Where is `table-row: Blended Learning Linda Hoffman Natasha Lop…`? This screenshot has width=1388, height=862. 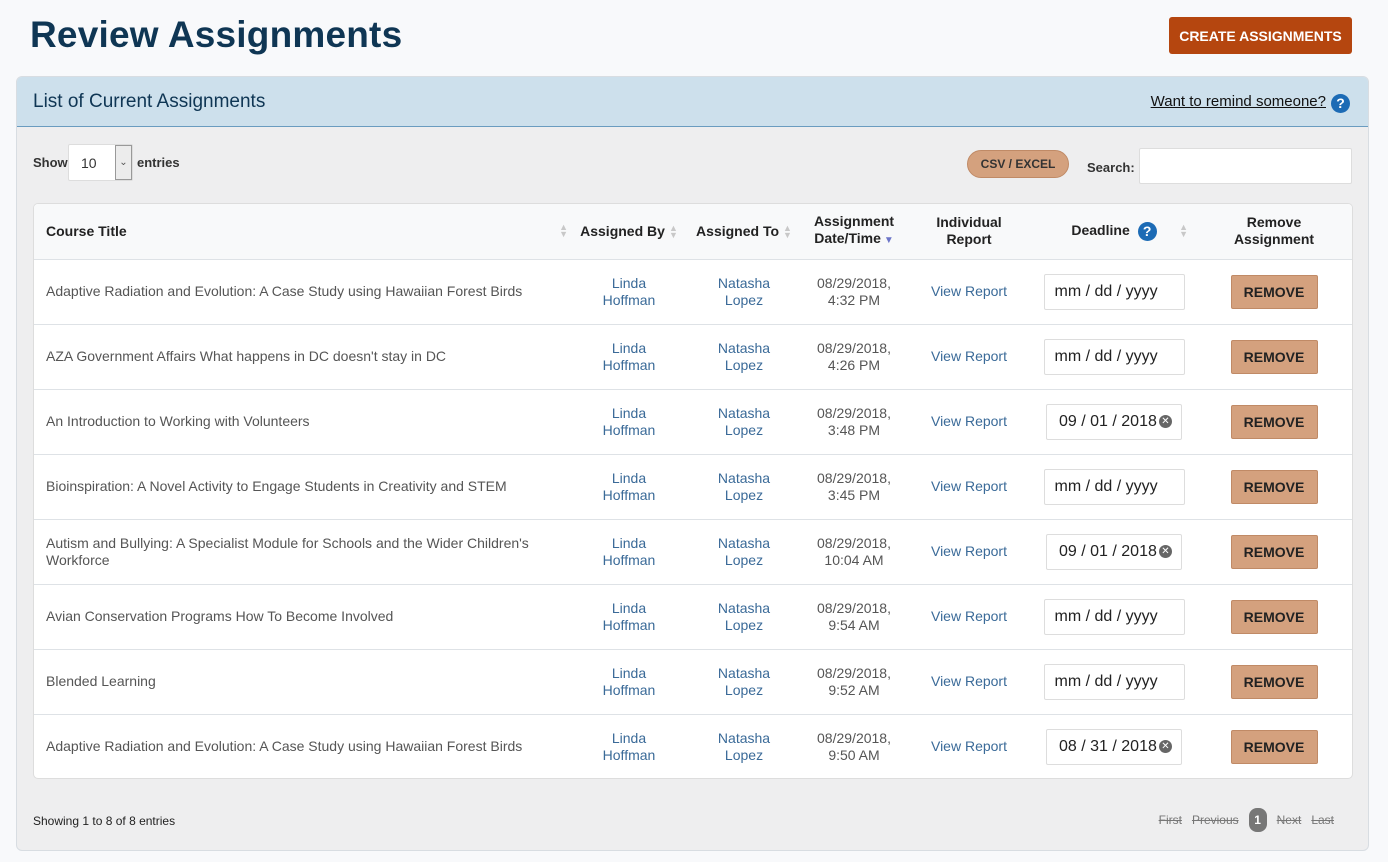
table-row: Blended Learning Linda Hoffman Natasha Lop… is located at coordinates (693, 681).